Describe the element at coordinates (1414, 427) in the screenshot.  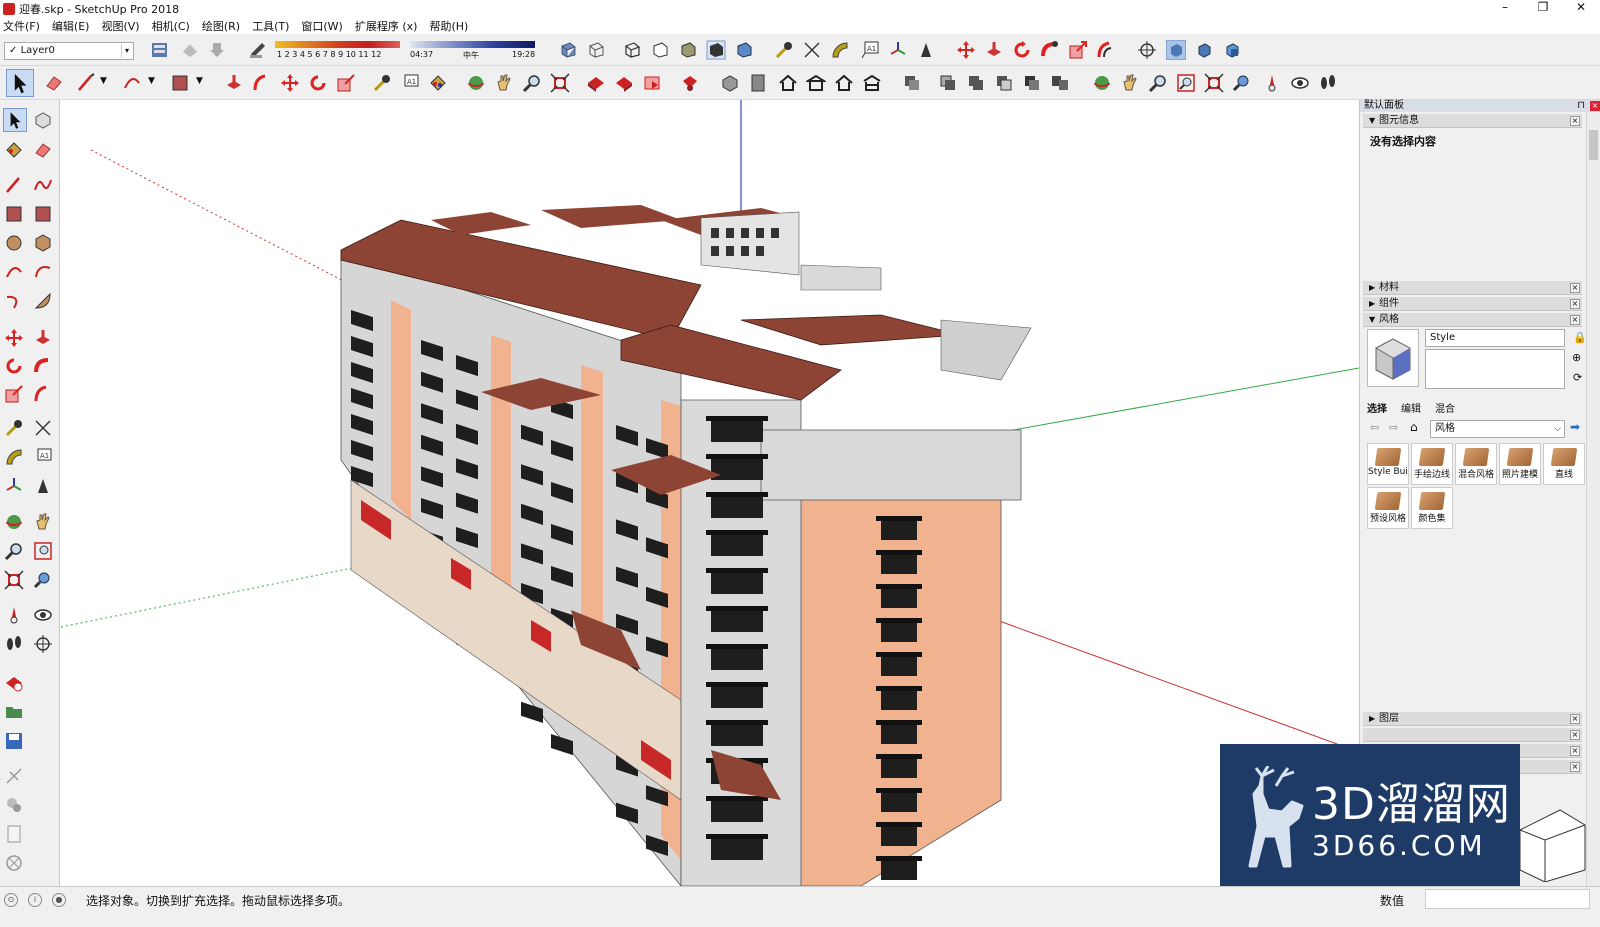
I see `home-icon: ⌂` at that location.